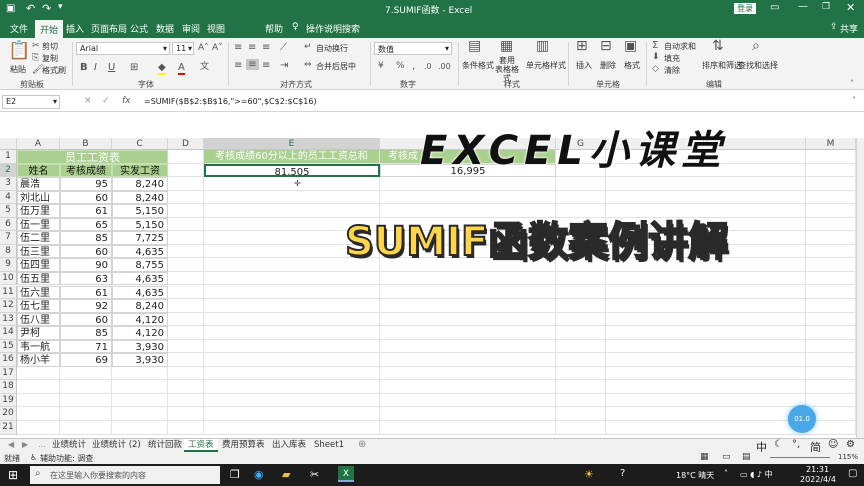 The image size is (864, 486). Describe the element at coordinates (162, 68) in the screenshot. I see `fill-color-icon: ◆` at that location.